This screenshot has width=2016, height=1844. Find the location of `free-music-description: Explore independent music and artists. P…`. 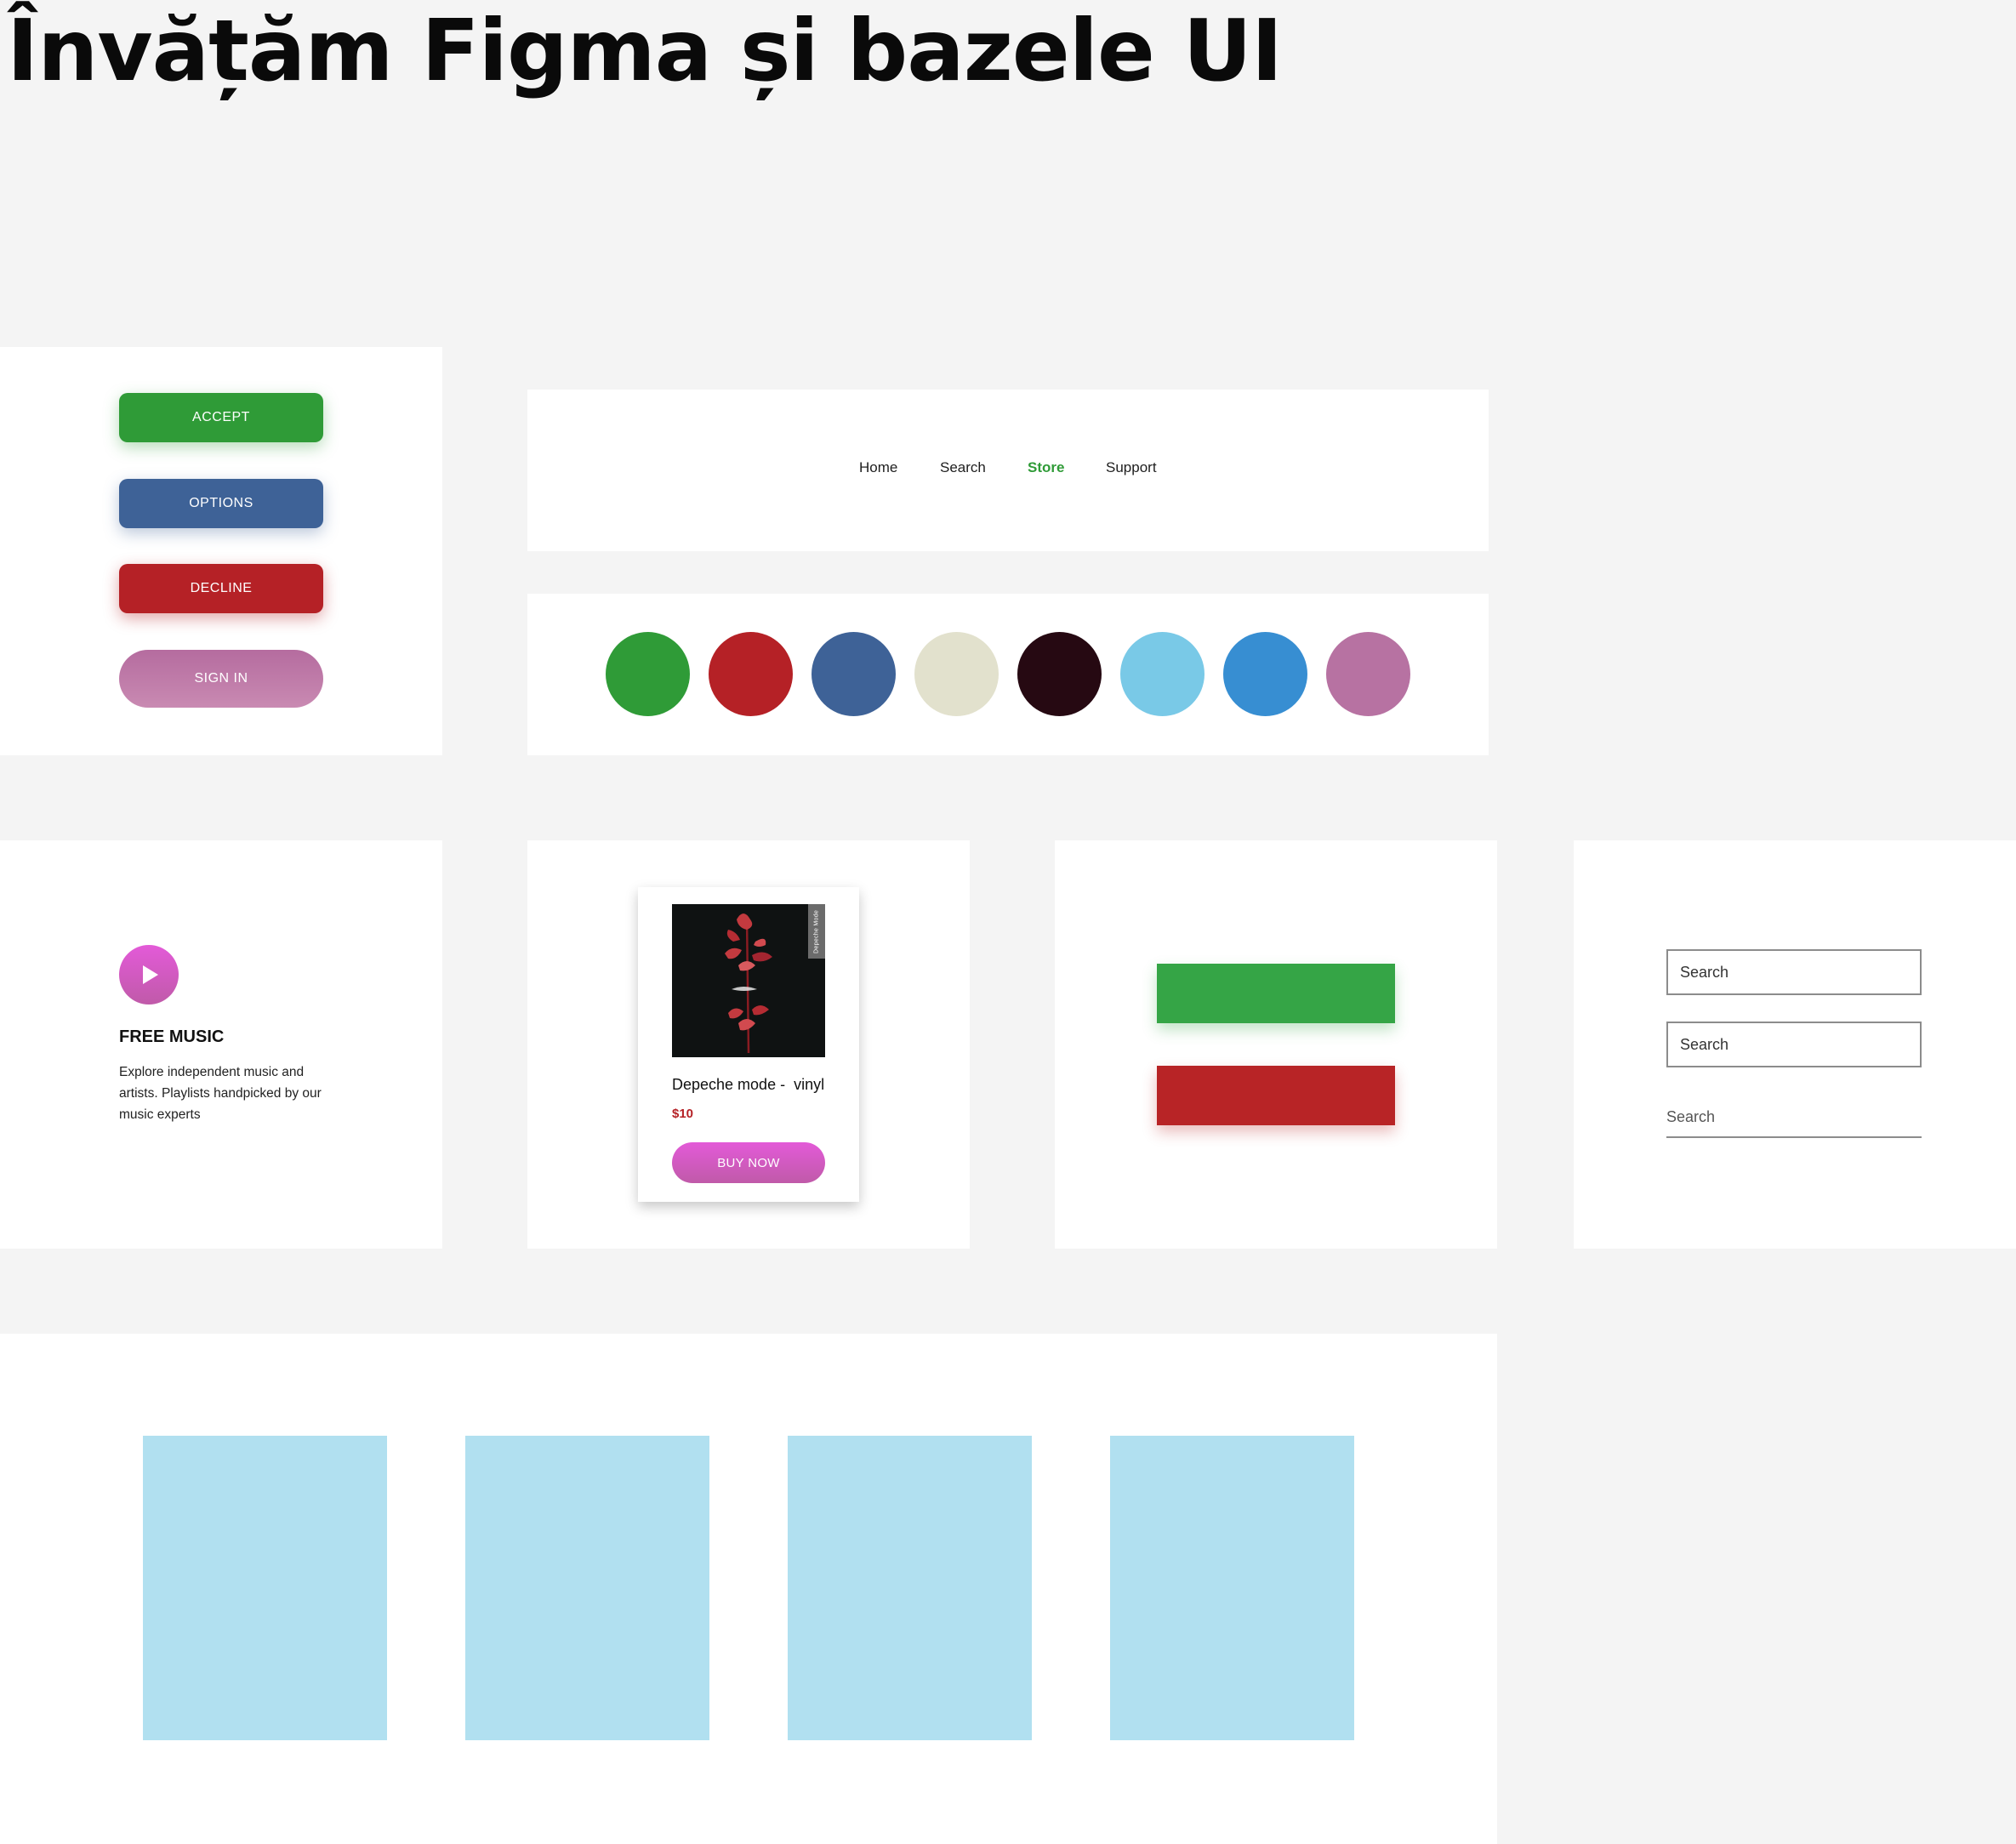

free-music-description: Explore independent music and artists. P… is located at coordinates (220, 1093).